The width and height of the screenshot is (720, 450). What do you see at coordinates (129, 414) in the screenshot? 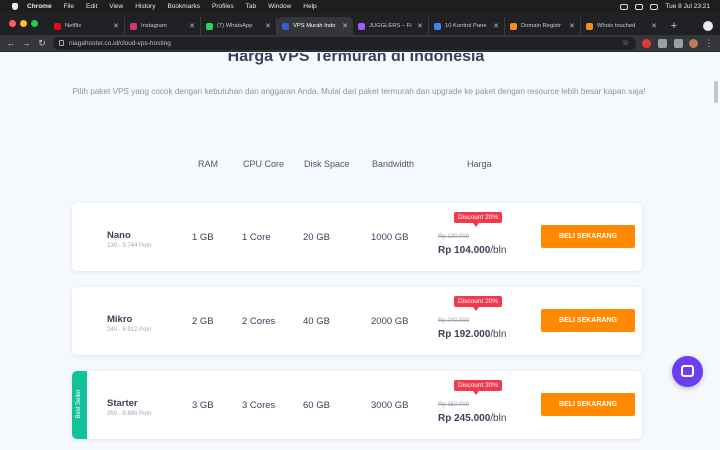
I see `plan-points: 350 - 9.880 Poin` at bounding box center [129, 414].